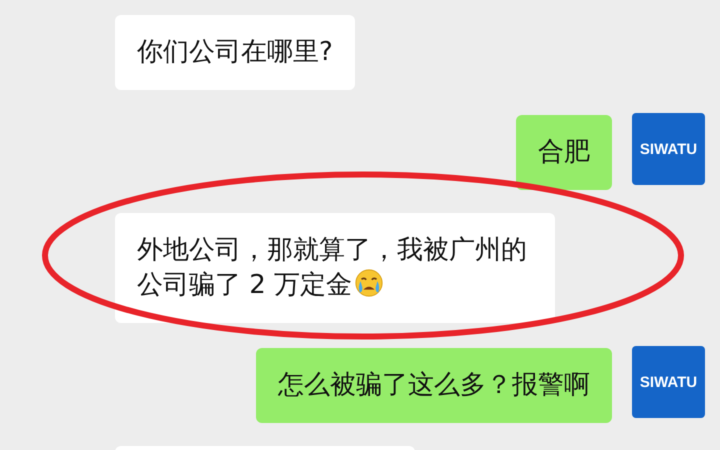 The image size is (720, 450). Describe the element at coordinates (235, 52) in the screenshot. I see `message-bubble: 你们公司在哪里?` at that location.